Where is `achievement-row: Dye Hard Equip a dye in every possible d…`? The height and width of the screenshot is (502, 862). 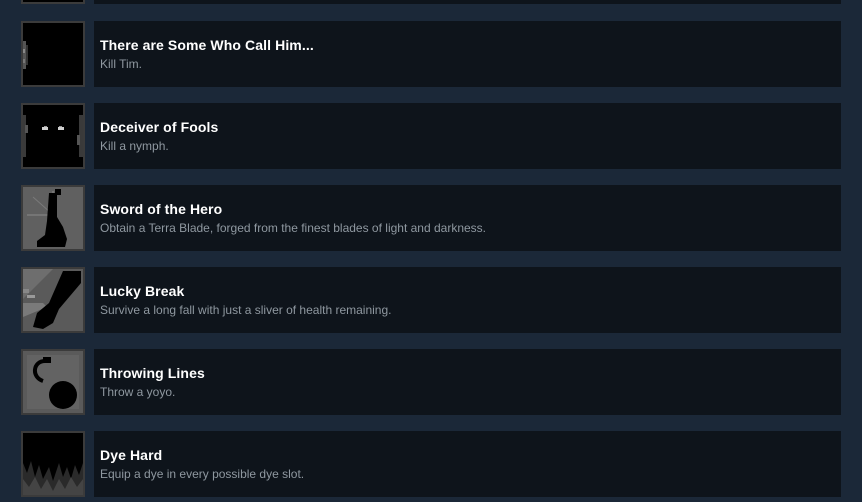
achievement-row: Dye Hard Equip a dye in every possible d… is located at coordinates (431, 464).